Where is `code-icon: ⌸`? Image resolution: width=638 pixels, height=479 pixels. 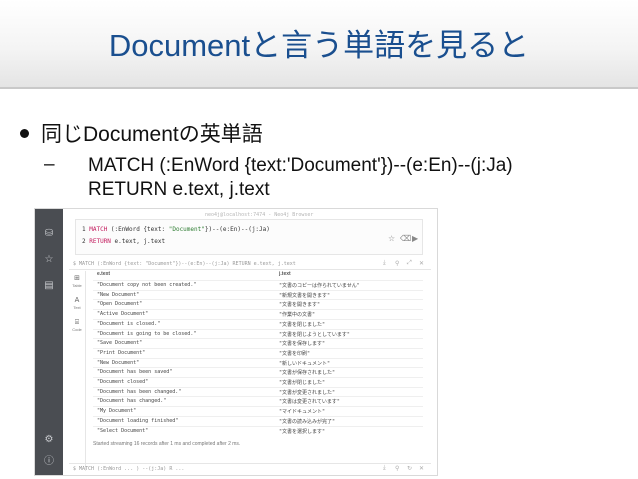
code-icon: ⌸ is located at coordinates (77, 322).